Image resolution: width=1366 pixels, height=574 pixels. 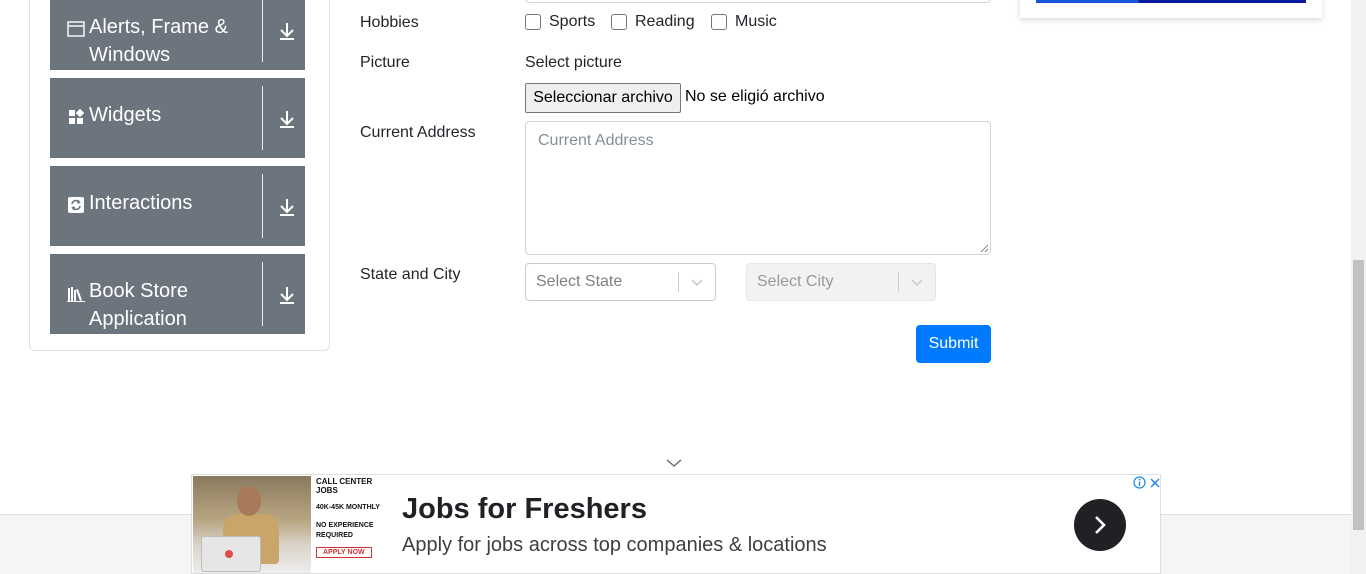 I want to click on sidebar-group-label: Book Store Application, so click(x=138, y=305).